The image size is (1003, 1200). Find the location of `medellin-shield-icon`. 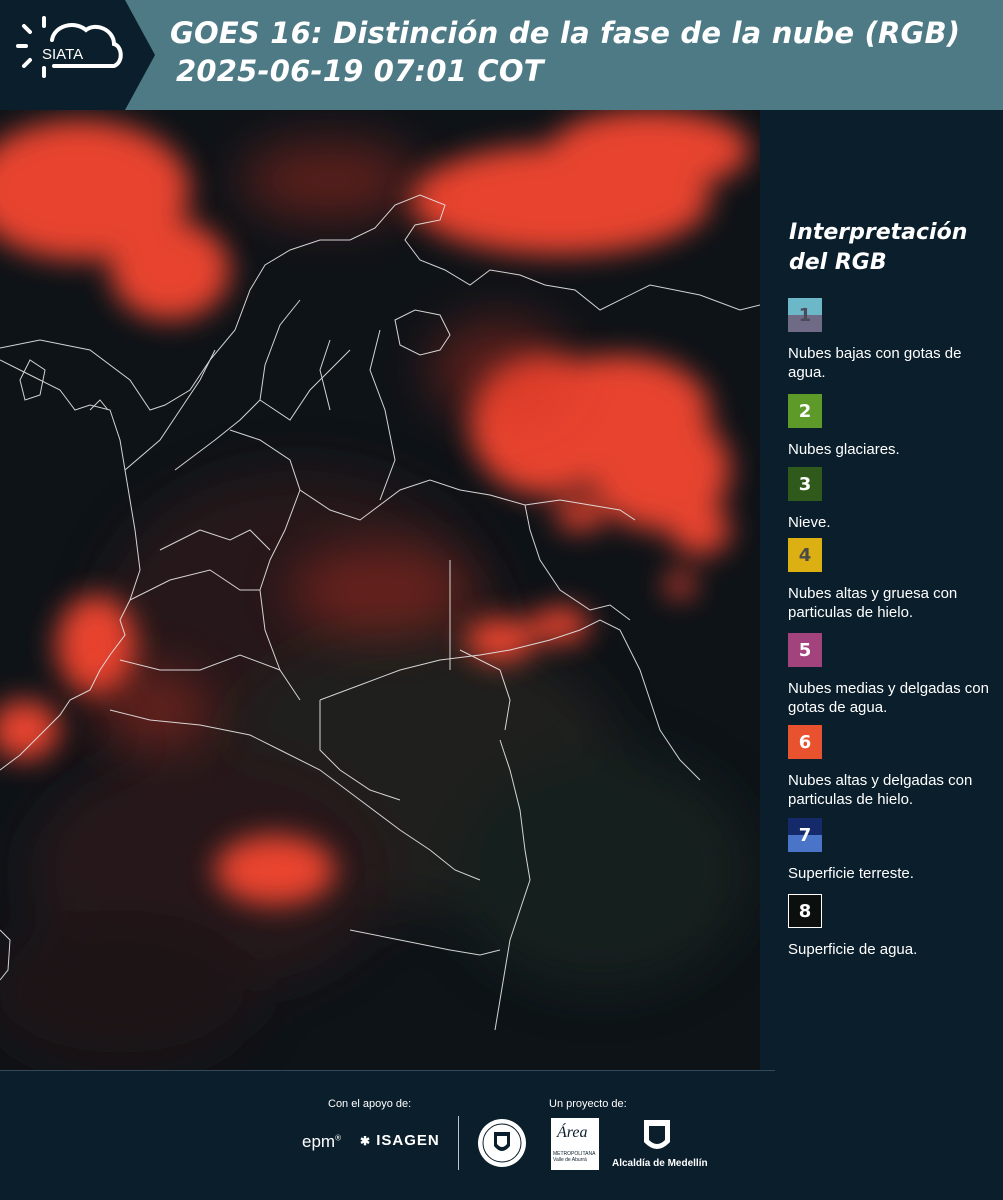

medellin-shield-icon is located at coordinates (657, 1134).